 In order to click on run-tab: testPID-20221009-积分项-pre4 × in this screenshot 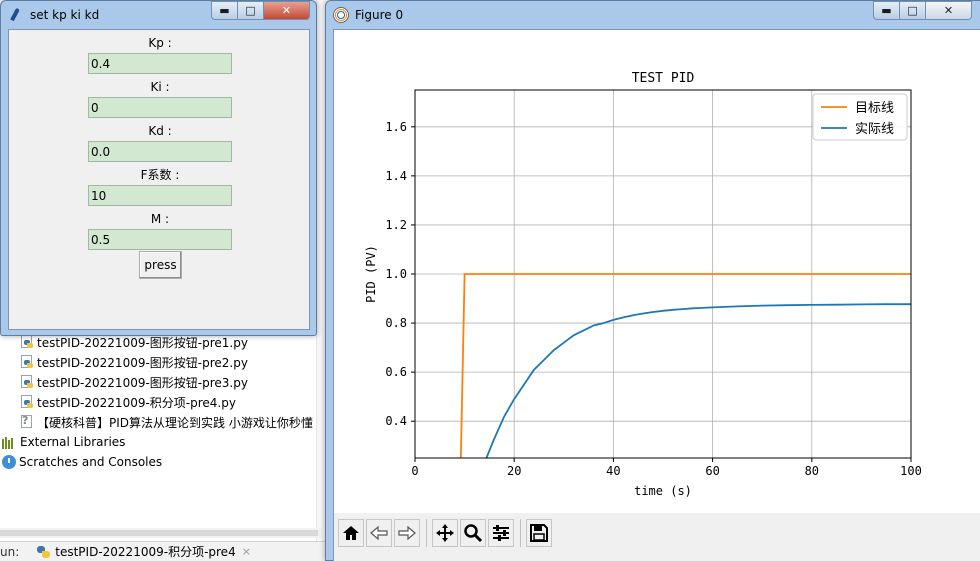, I will do `click(144, 551)`.